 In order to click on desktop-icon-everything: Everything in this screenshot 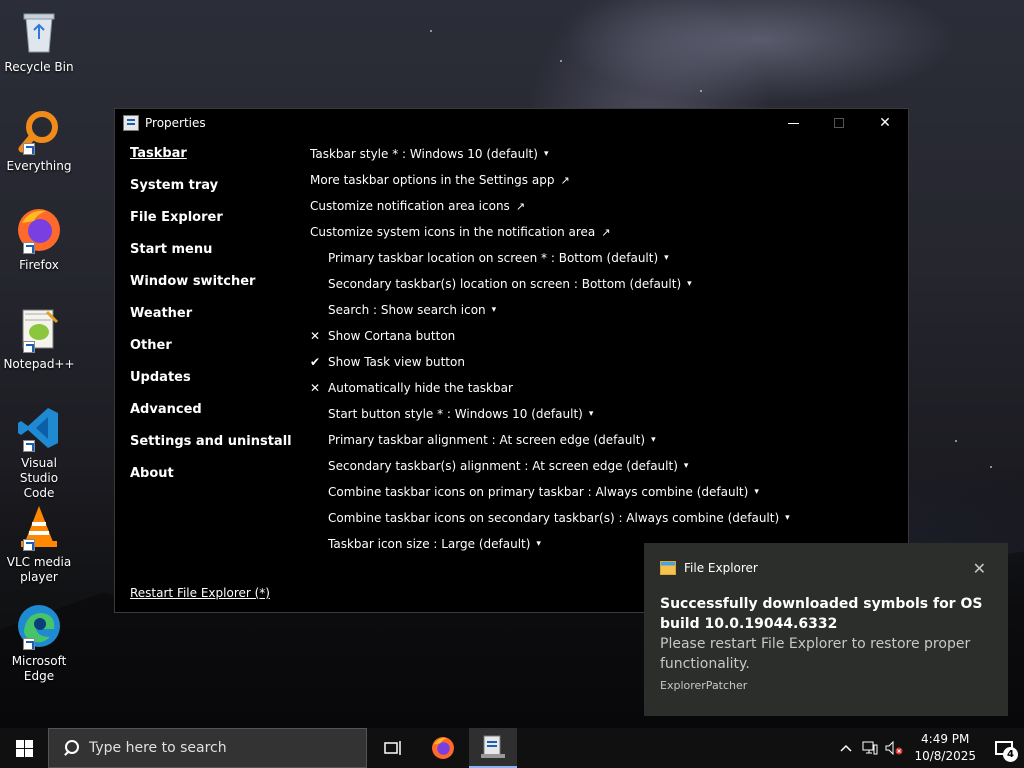, I will do `click(39, 140)`.